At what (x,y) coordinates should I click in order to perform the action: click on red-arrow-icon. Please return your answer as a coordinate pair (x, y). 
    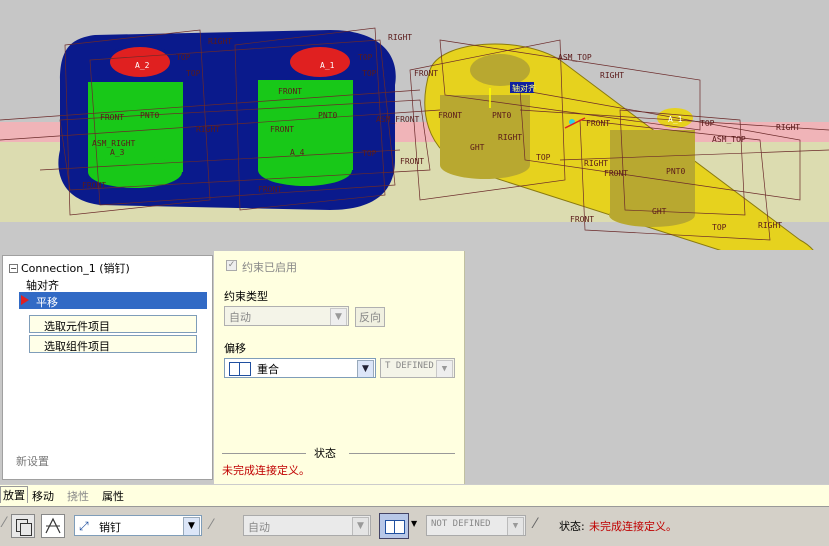
    Looking at the image, I should click on (25, 300).